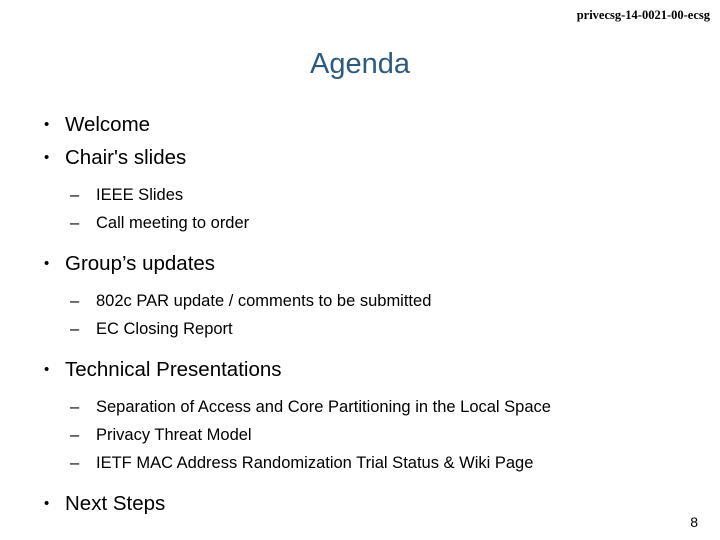 The height and width of the screenshot is (540, 720). Describe the element at coordinates (360, 503) in the screenshot. I see `outline-item-level1: • Next Steps` at that location.